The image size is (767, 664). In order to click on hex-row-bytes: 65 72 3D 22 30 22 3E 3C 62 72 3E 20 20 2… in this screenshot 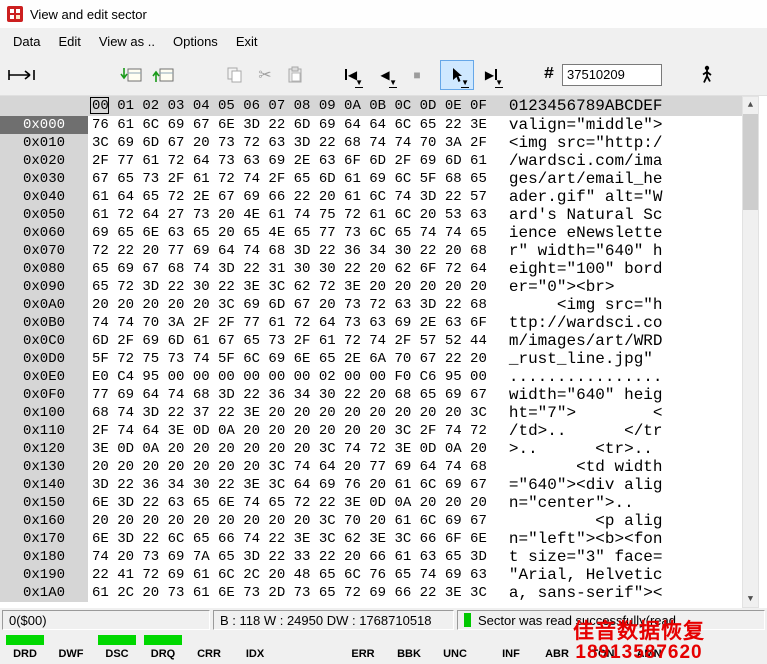, I will do `click(289, 287)`.